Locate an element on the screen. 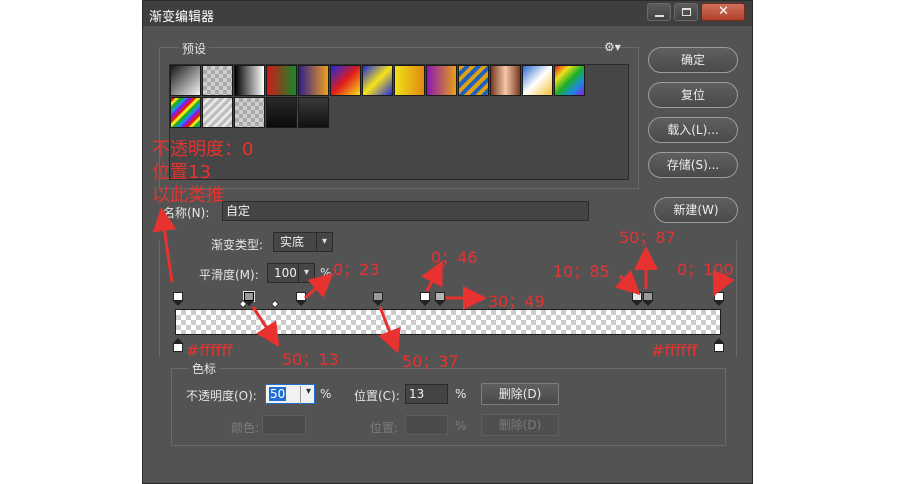  annotation-stop: 0；23 is located at coordinates (356, 269).